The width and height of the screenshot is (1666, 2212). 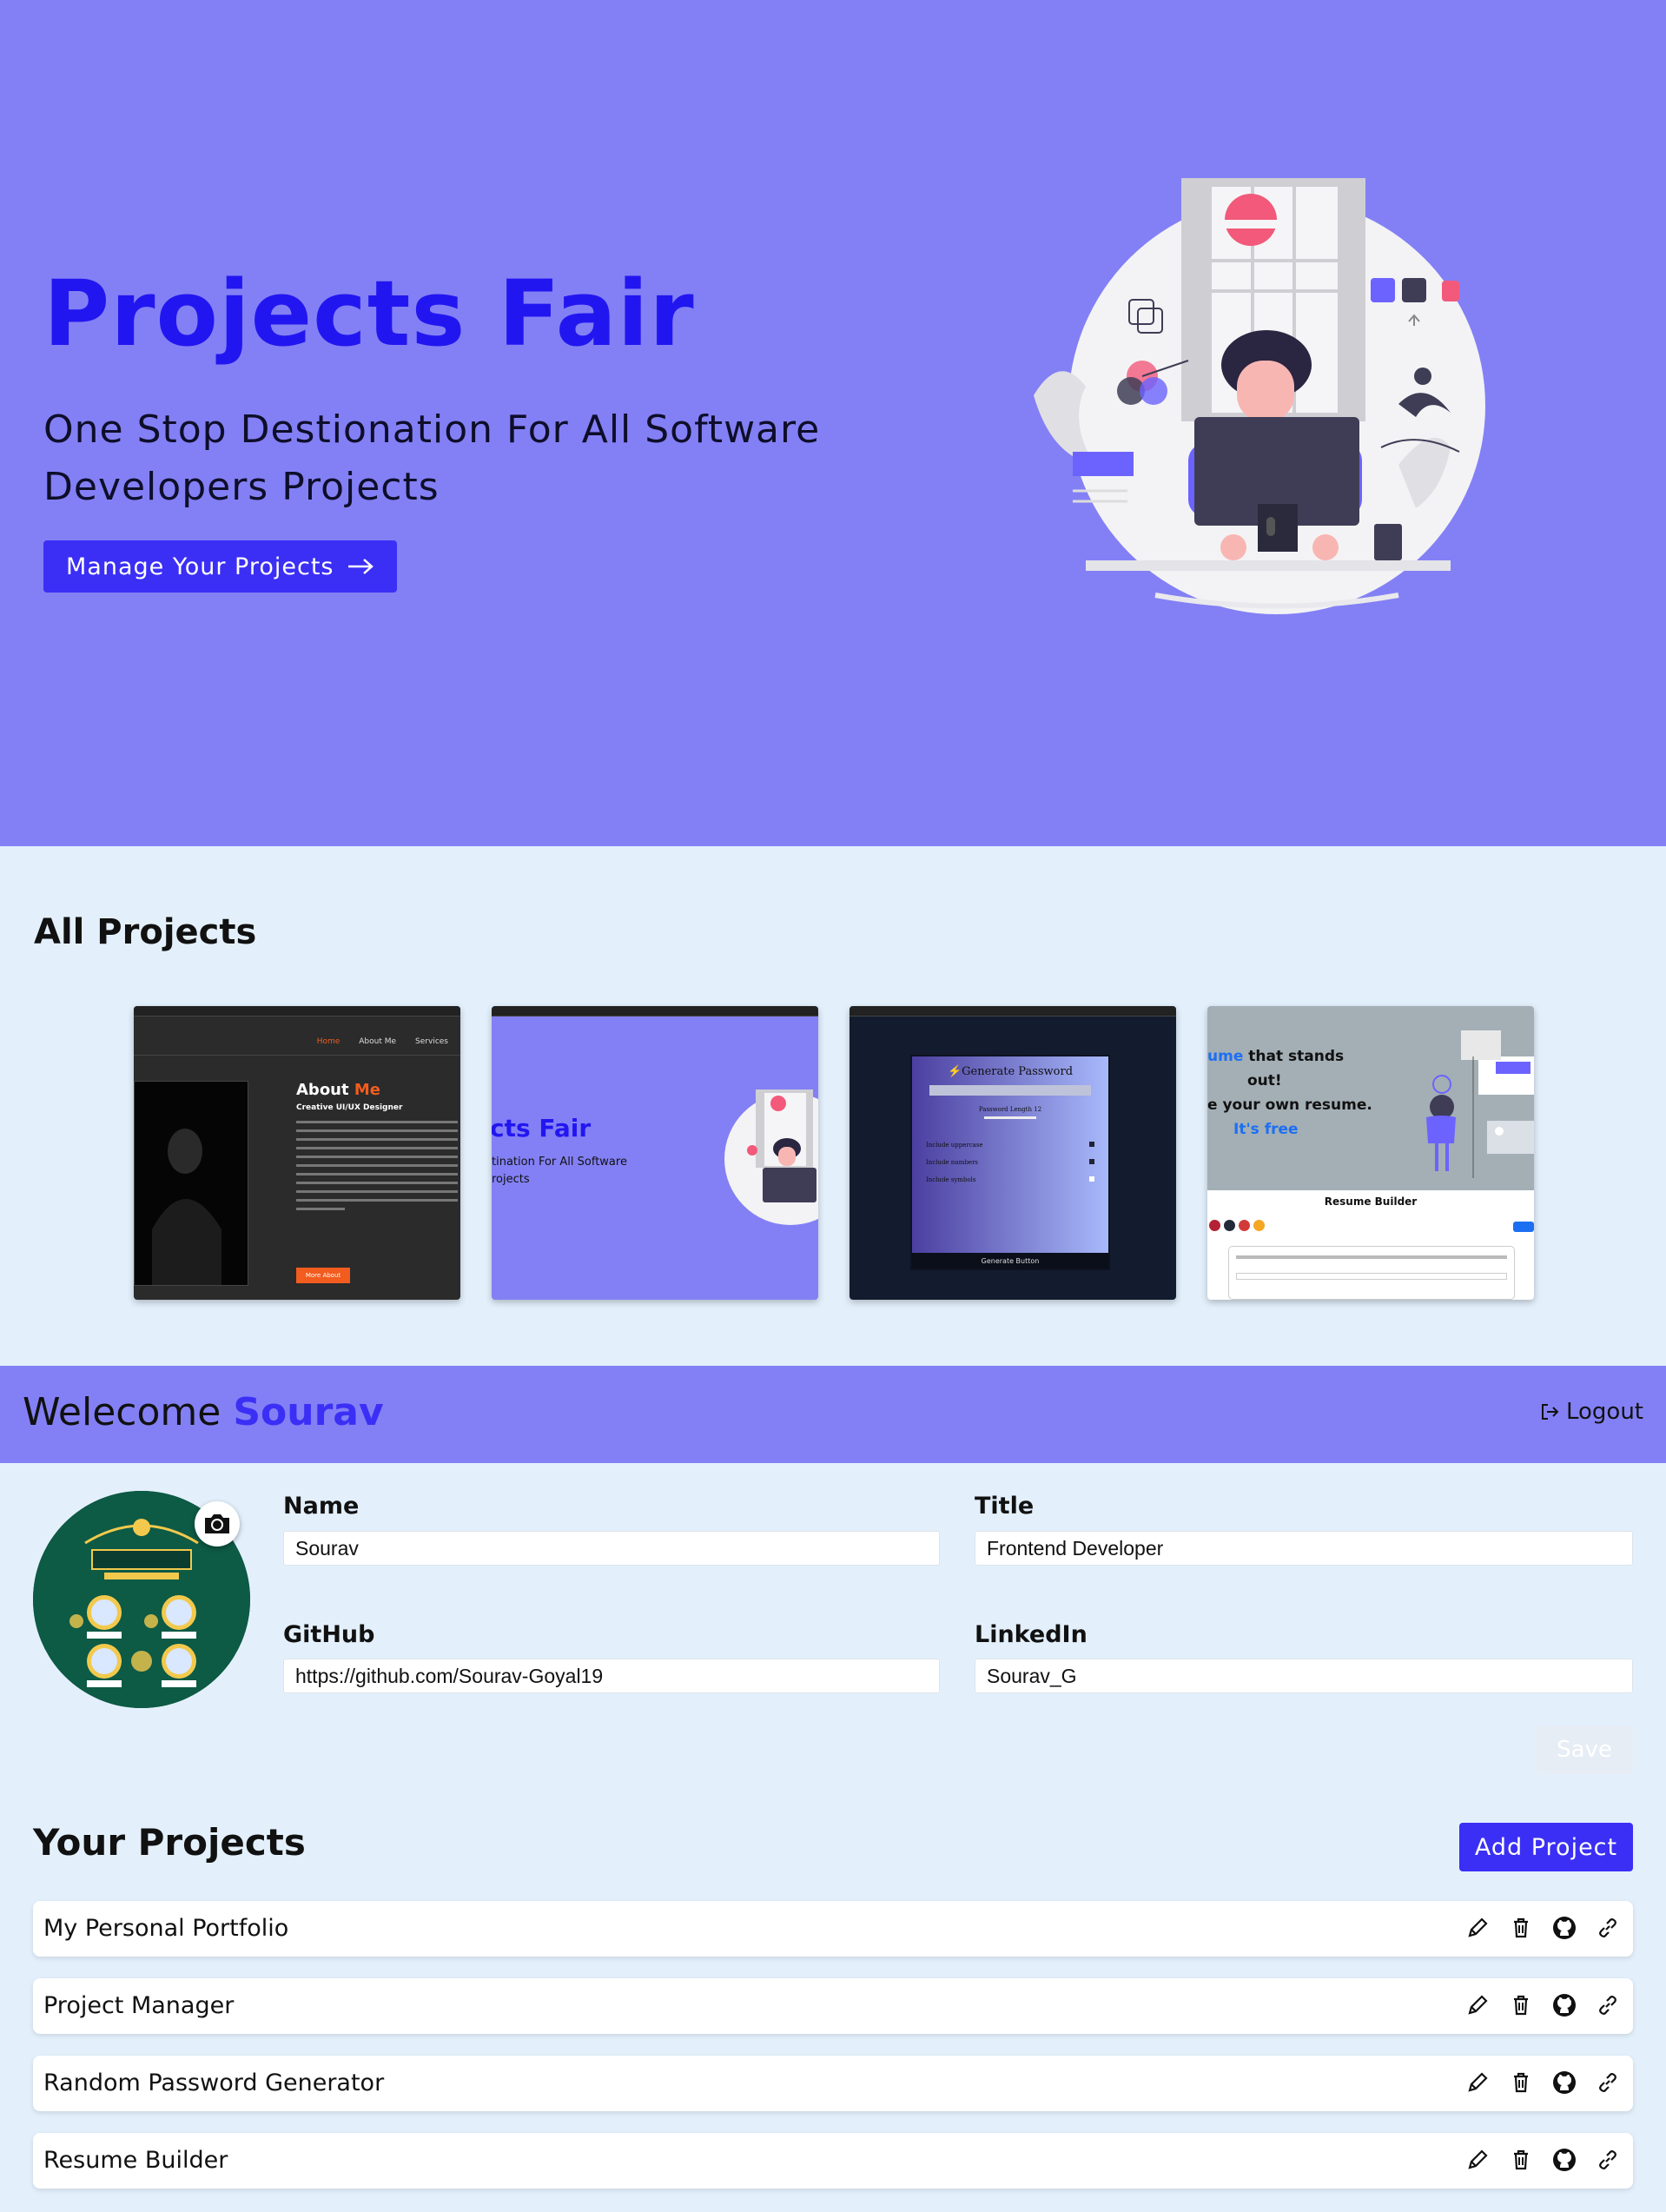 I want to click on project-row: Project Manager, so click(x=833, y=2006).